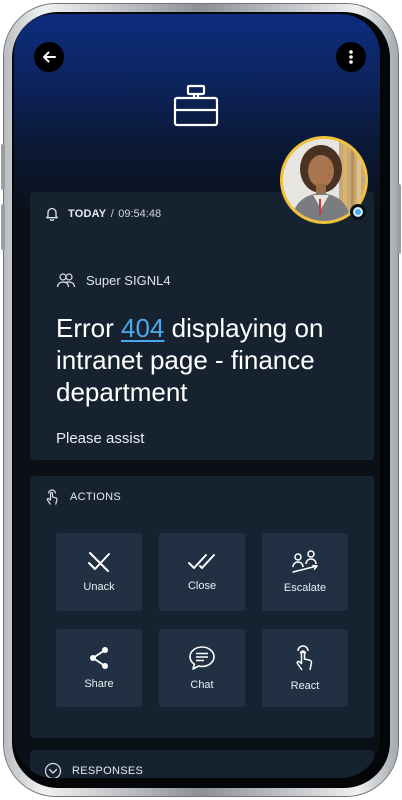 This screenshot has width=402, height=800. I want to click on responses-card: RESPONSES, so click(202, 764).